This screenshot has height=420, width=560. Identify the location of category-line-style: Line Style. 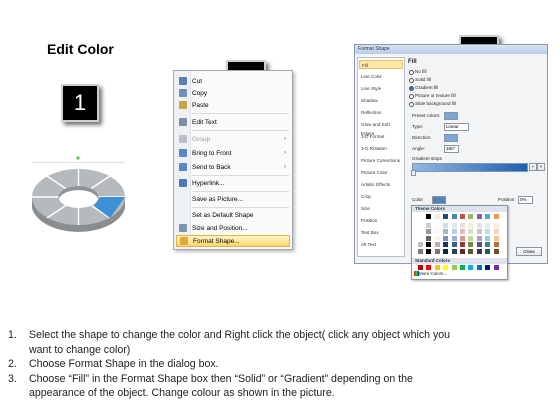
(381, 88).